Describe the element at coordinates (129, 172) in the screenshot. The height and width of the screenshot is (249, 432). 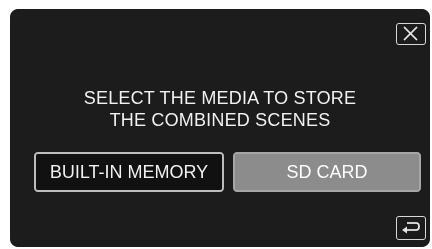
I see `built-in-memory-button: BUILT-IN MEMORY` at that location.